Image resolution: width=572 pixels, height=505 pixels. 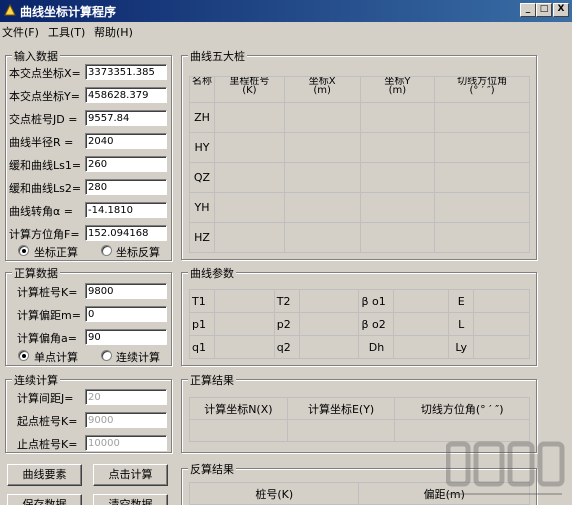 I want to click on table-row: QZ, so click(x=359, y=177).